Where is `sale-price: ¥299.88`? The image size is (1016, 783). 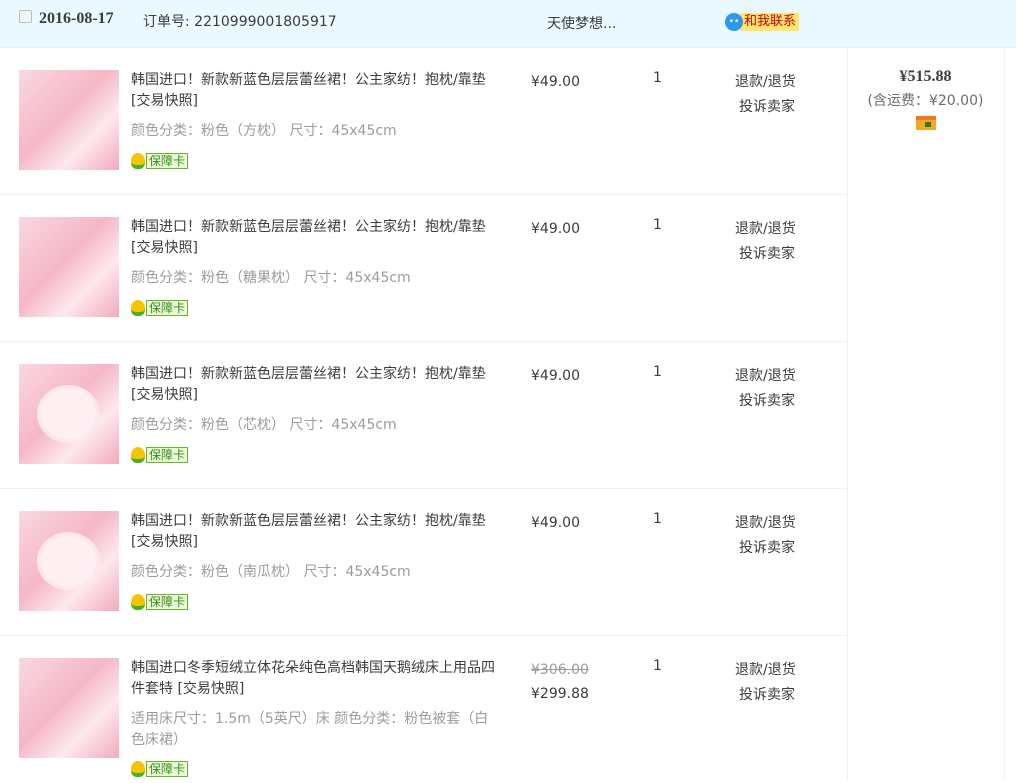 sale-price: ¥299.88 is located at coordinates (560, 694).